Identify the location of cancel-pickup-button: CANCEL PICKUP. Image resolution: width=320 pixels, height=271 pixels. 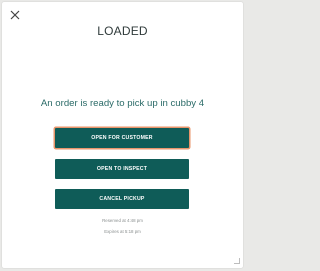
(122, 199).